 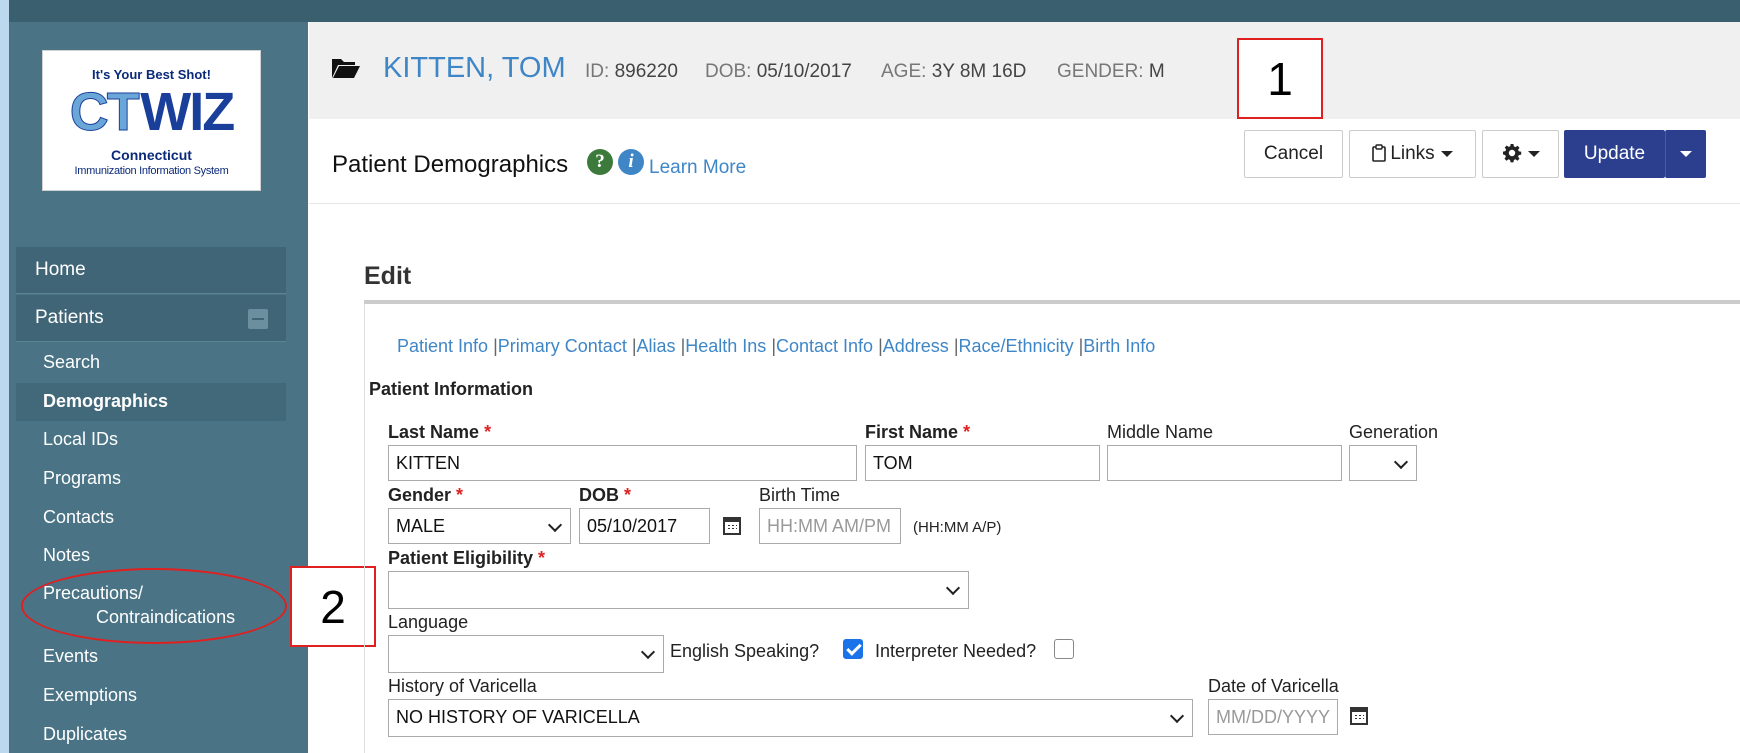 I want to click on varicella-date-label: Date of Varicella, so click(x=1273, y=686).